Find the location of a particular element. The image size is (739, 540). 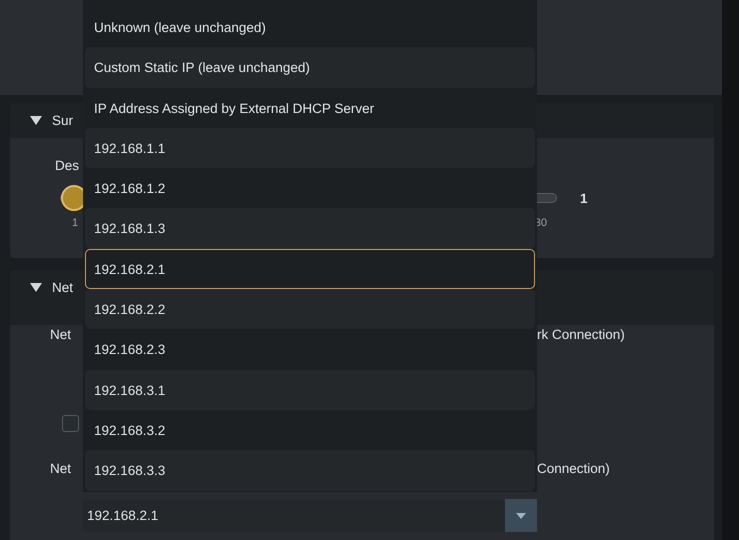

checkbox is located at coordinates (70, 423).